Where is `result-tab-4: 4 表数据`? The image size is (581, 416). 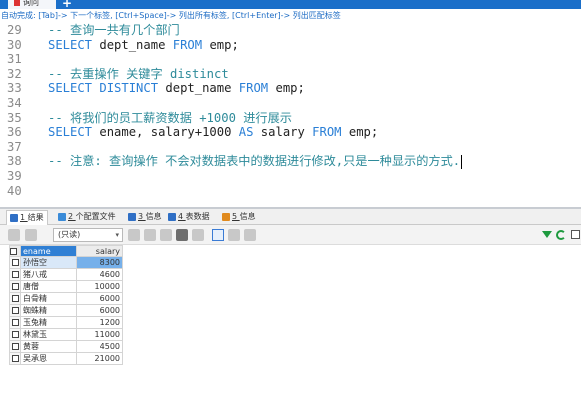
result-tab-4: 4 表数据 is located at coordinates (189, 217).